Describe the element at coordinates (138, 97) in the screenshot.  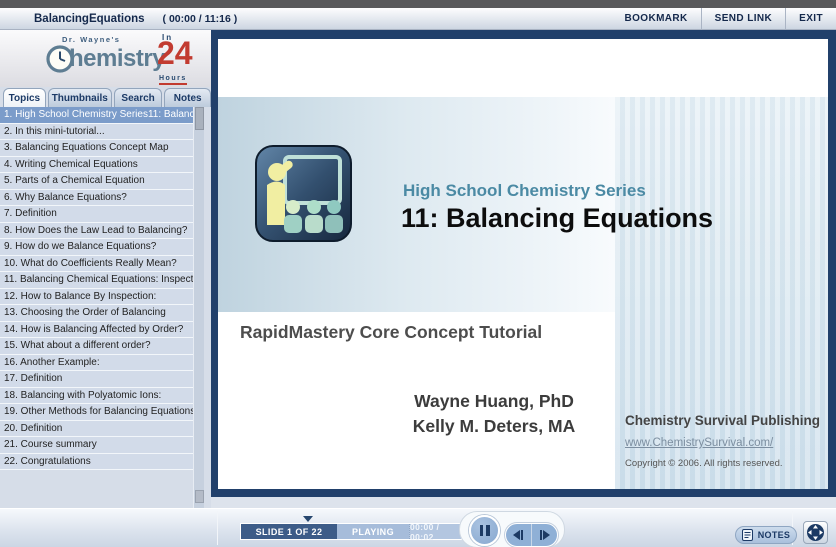
I see `tab-search: Search` at that location.